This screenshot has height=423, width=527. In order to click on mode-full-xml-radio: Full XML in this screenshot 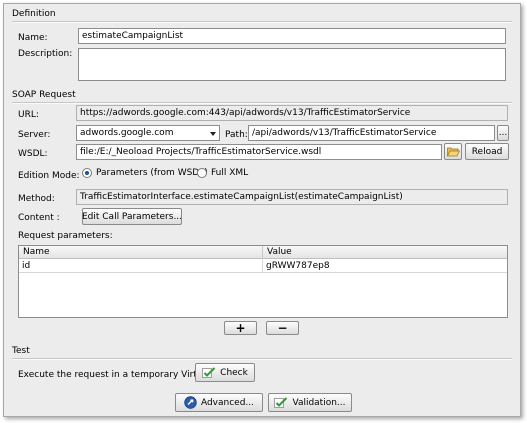, I will do `click(222, 173)`.